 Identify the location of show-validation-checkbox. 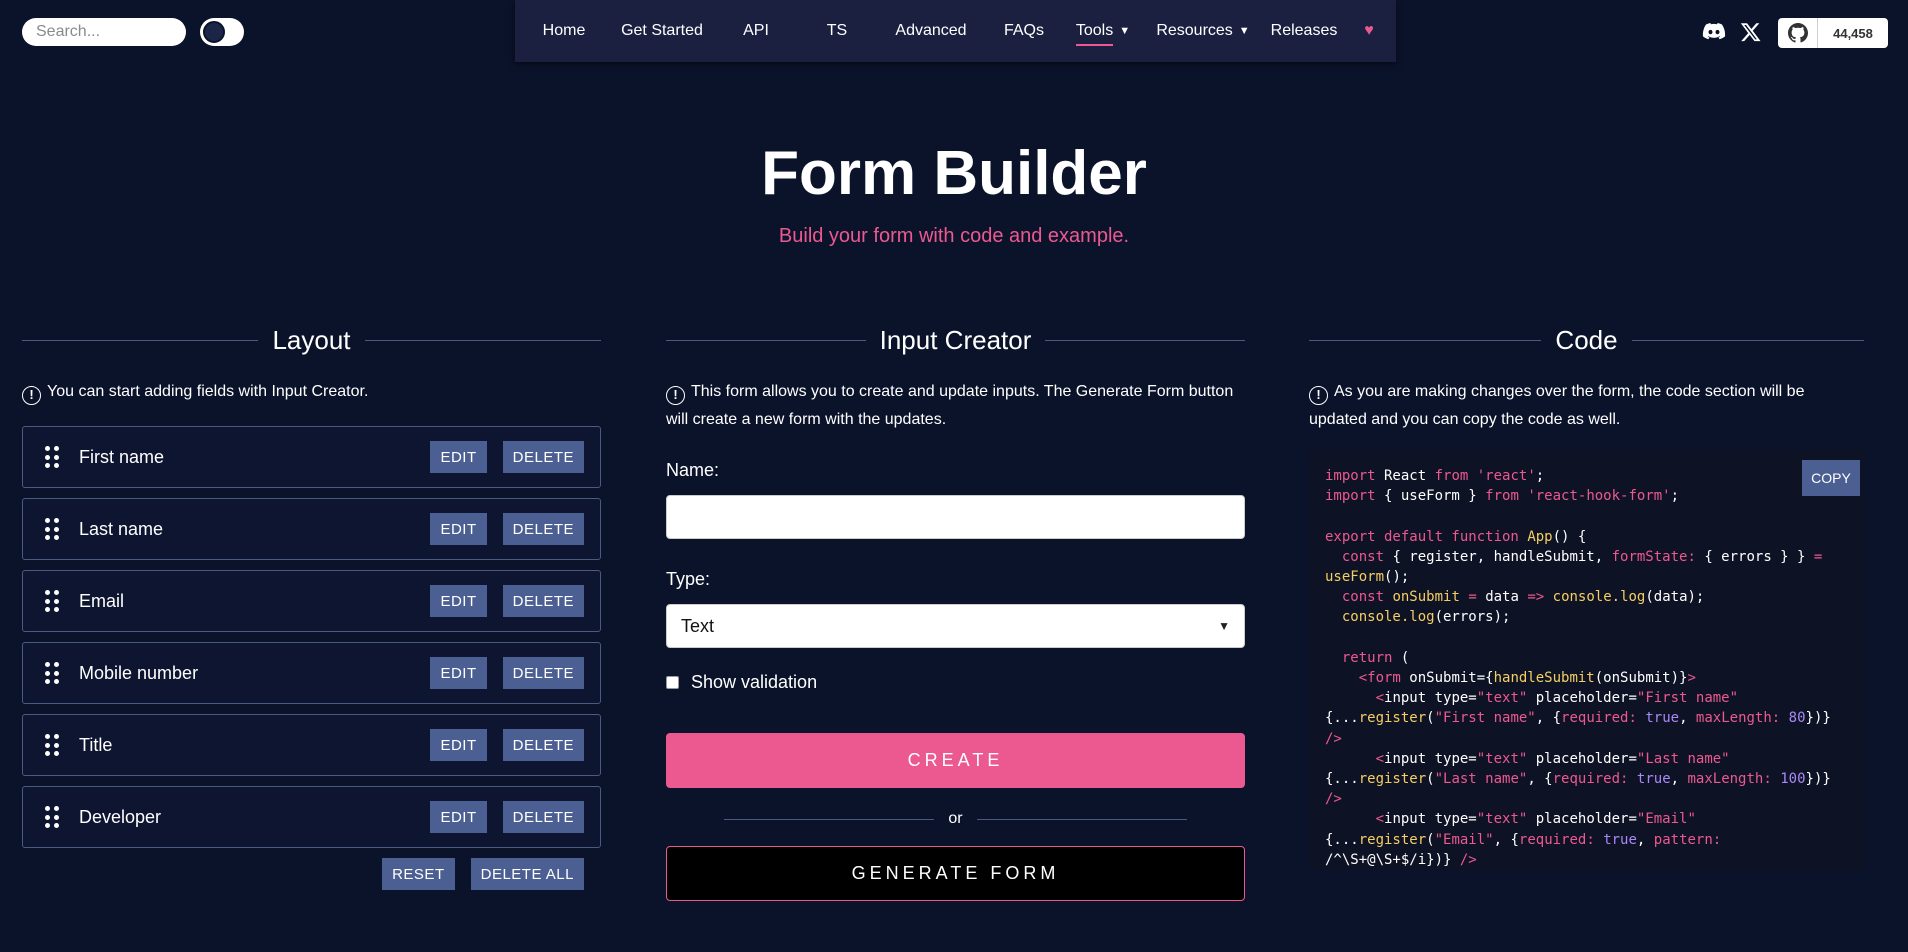
(672, 682).